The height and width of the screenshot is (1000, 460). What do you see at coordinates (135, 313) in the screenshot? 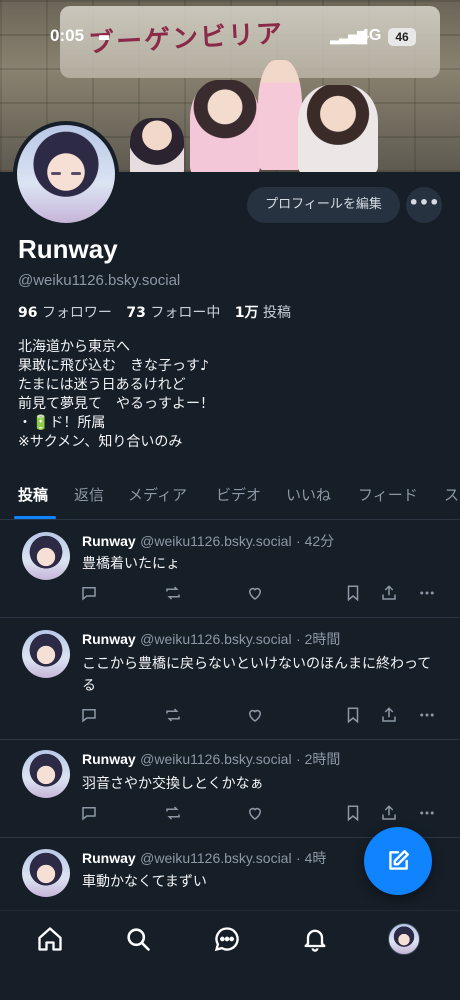
I see `following-count: 73` at bounding box center [135, 313].